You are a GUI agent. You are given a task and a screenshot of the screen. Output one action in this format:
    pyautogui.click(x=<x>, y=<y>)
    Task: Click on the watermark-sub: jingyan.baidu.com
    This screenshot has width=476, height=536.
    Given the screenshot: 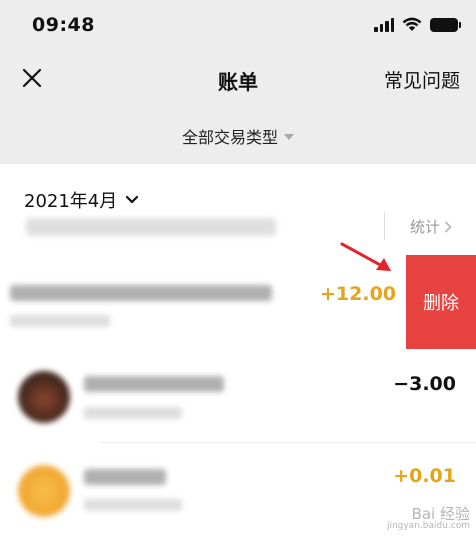 What is the action you would take?
    pyautogui.click(x=428, y=526)
    